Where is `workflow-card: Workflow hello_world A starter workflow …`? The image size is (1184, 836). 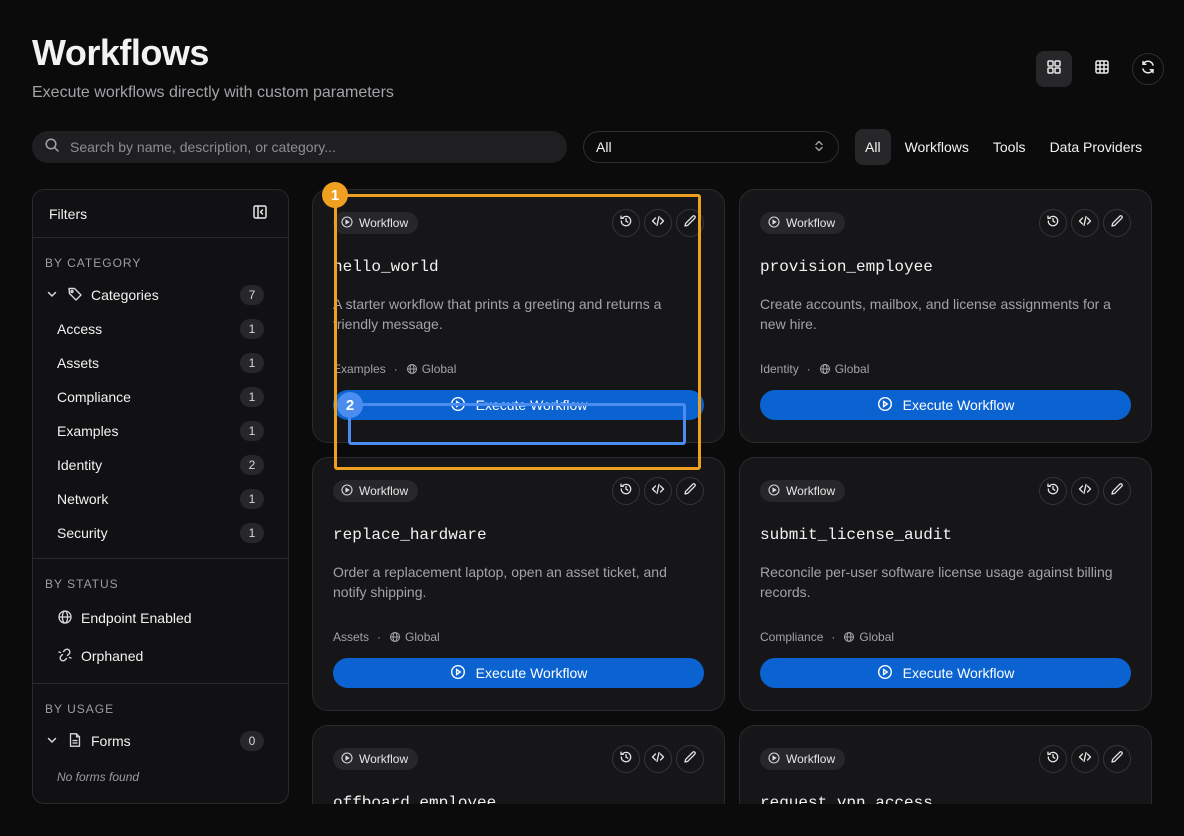
workflow-card: Workflow hello_world A starter workflow … is located at coordinates (518, 316).